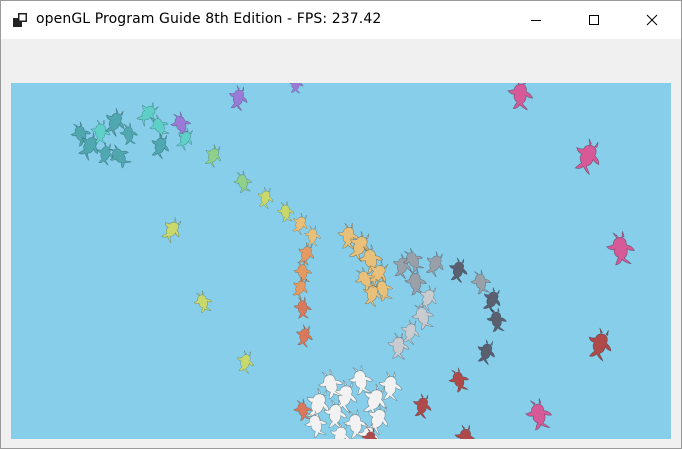 This screenshot has height=449, width=682. What do you see at coordinates (20, 20) in the screenshot?
I see `window-app-icon` at bounding box center [20, 20].